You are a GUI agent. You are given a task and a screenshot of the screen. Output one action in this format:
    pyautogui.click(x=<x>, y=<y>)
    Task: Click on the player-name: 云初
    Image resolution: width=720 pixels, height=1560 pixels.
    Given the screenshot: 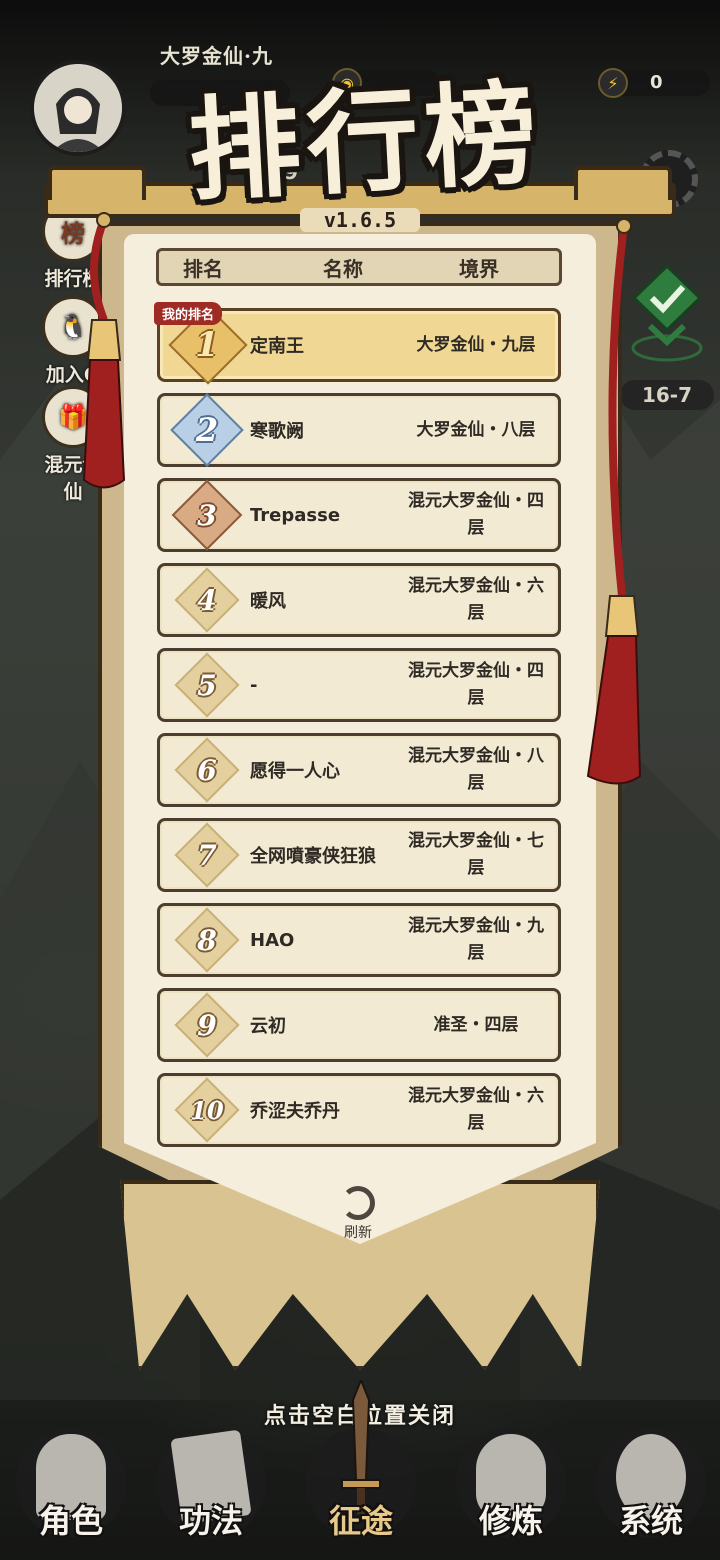 What is the action you would take?
    pyautogui.click(x=268, y=1026)
    